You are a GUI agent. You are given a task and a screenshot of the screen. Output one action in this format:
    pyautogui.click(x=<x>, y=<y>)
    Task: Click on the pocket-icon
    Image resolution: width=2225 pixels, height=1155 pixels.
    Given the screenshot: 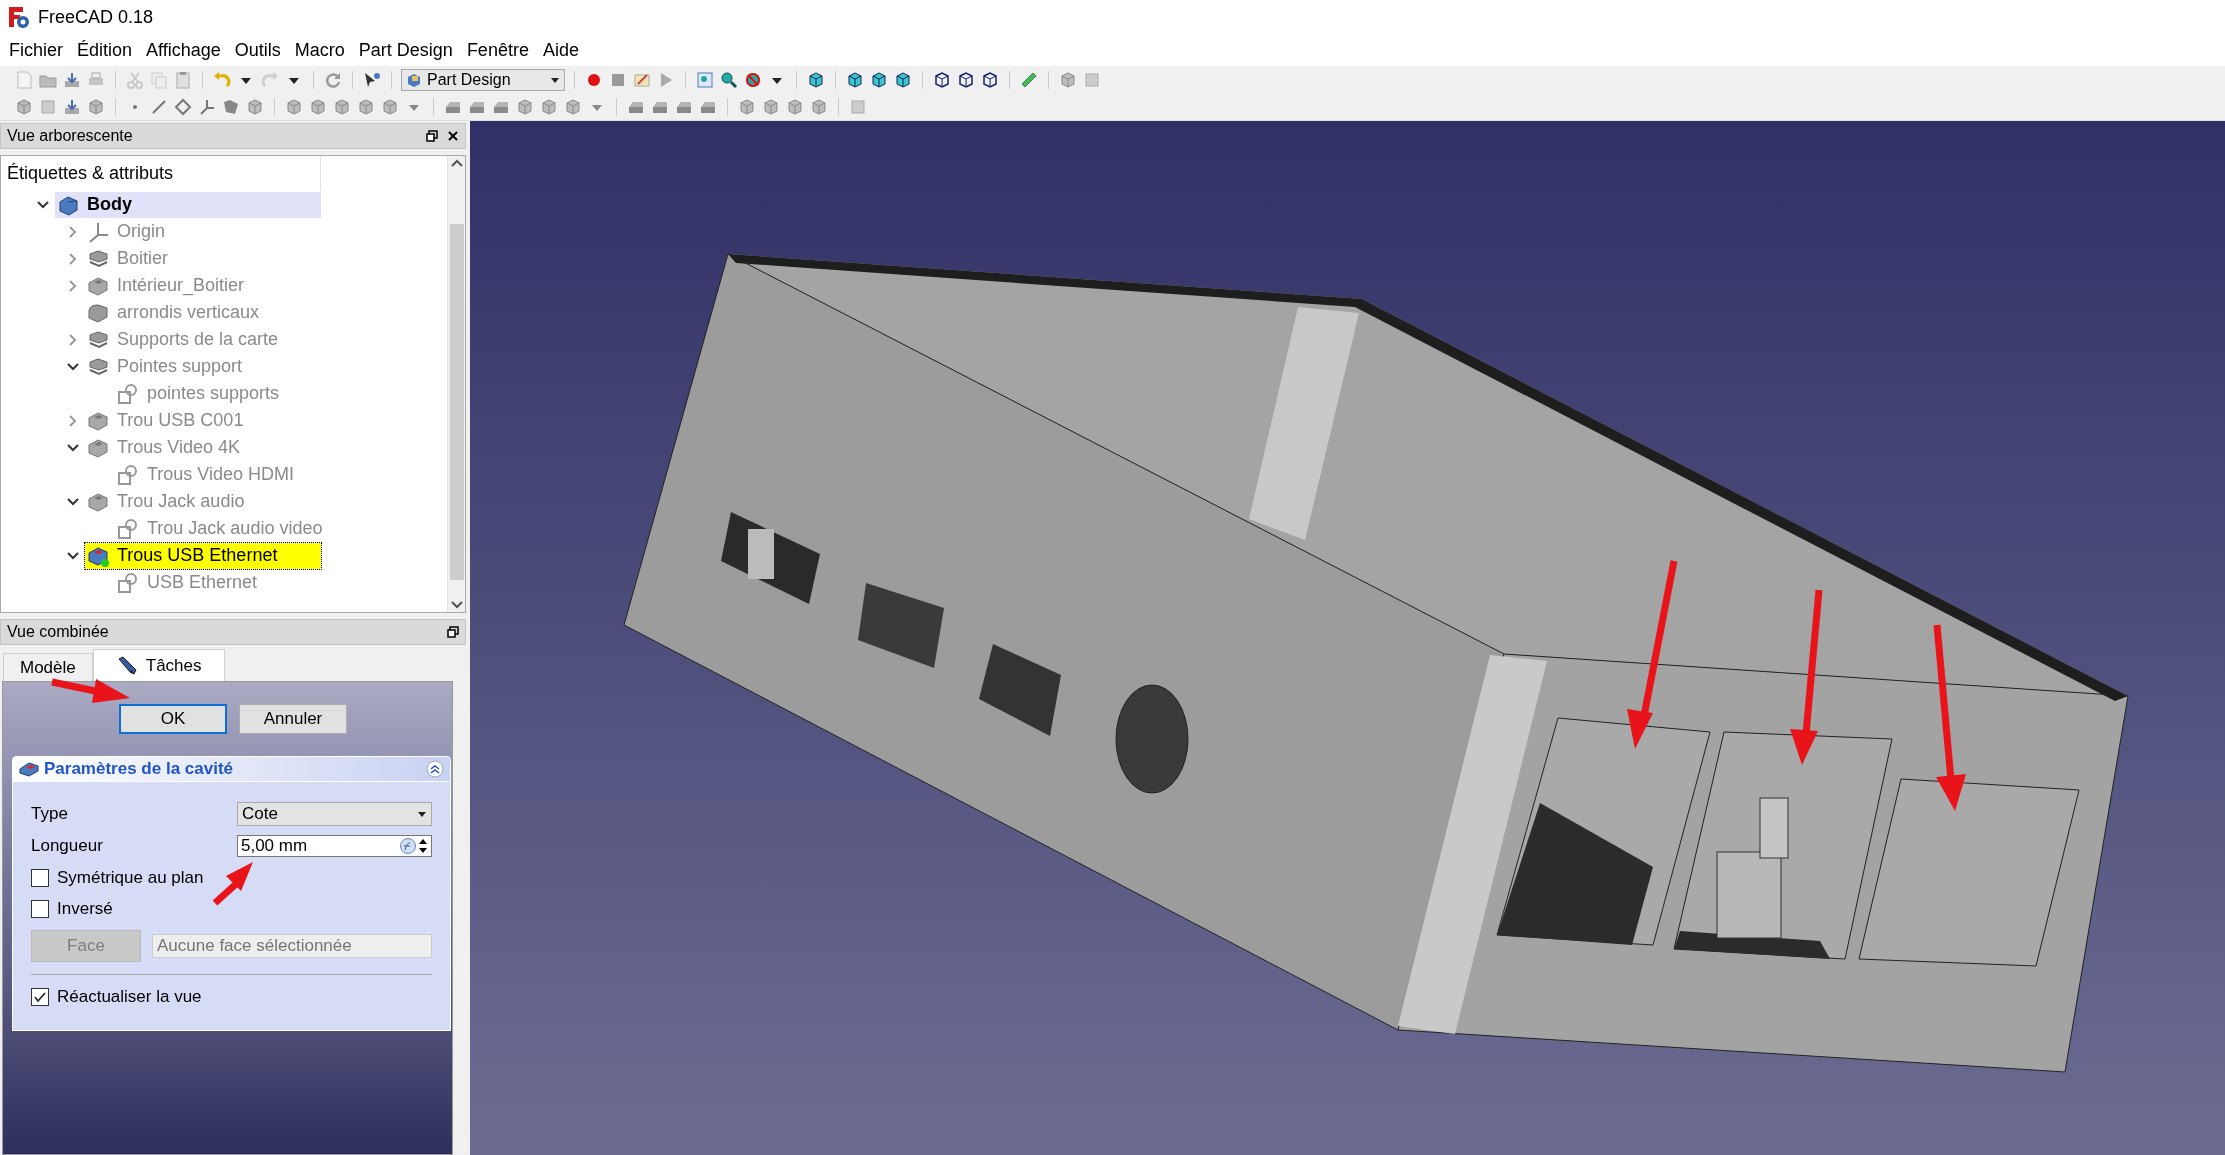 What is the action you would take?
    pyautogui.click(x=29, y=769)
    